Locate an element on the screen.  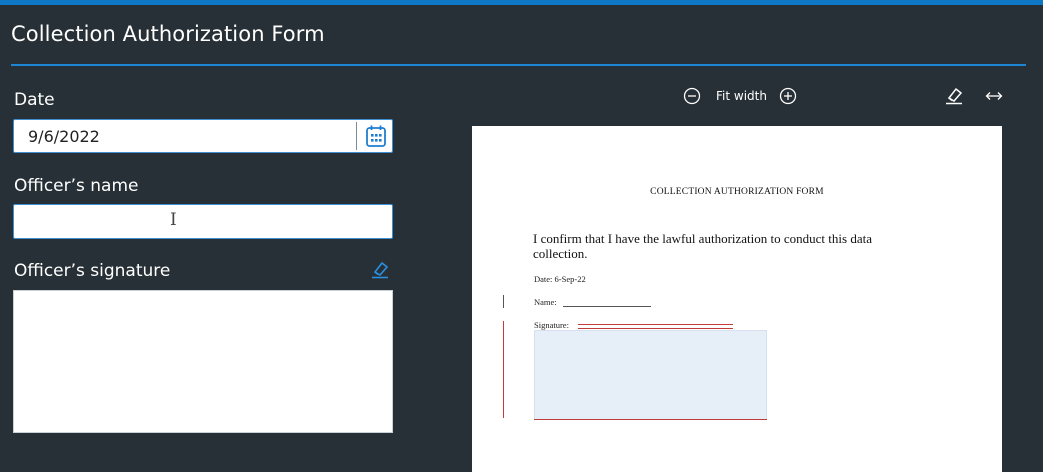
page-title: Collection Authorization Form is located at coordinates (168, 34).